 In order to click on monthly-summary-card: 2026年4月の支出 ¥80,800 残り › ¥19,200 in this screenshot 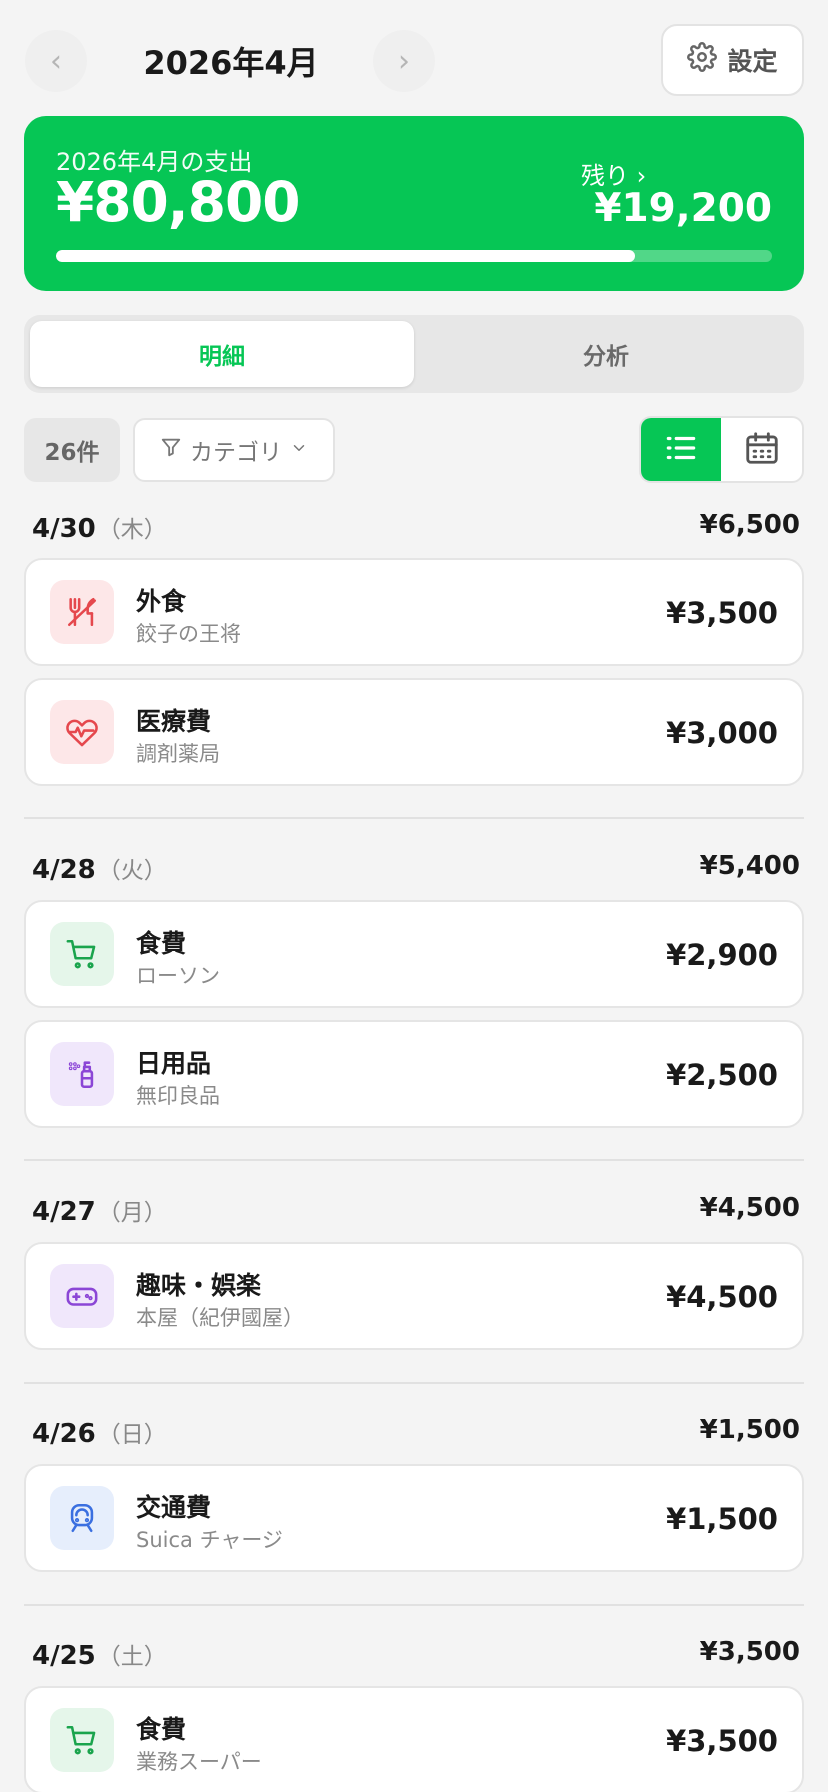, I will do `click(414, 203)`.